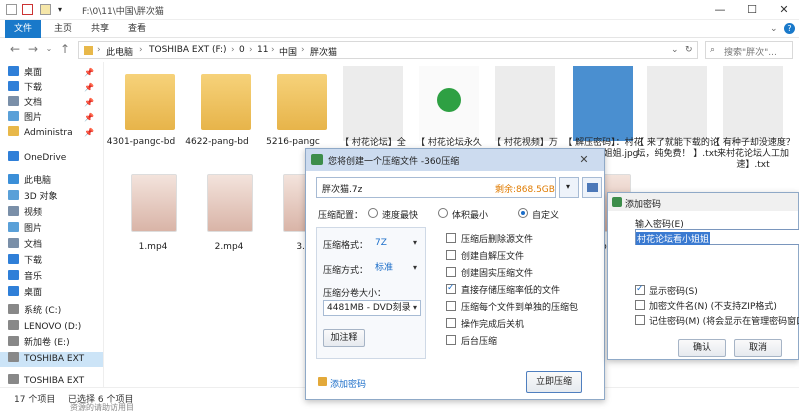  I want to click on nav-item: LENOVO (D:), so click(44, 327).